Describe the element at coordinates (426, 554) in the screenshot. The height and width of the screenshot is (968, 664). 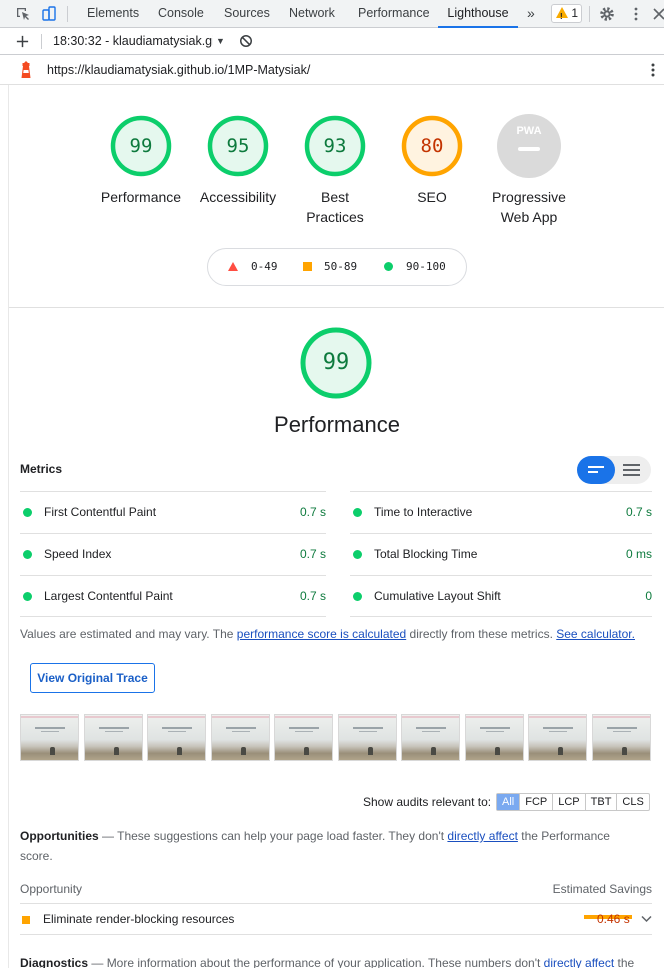
I see `metric-name: Total Blocking Time` at that location.